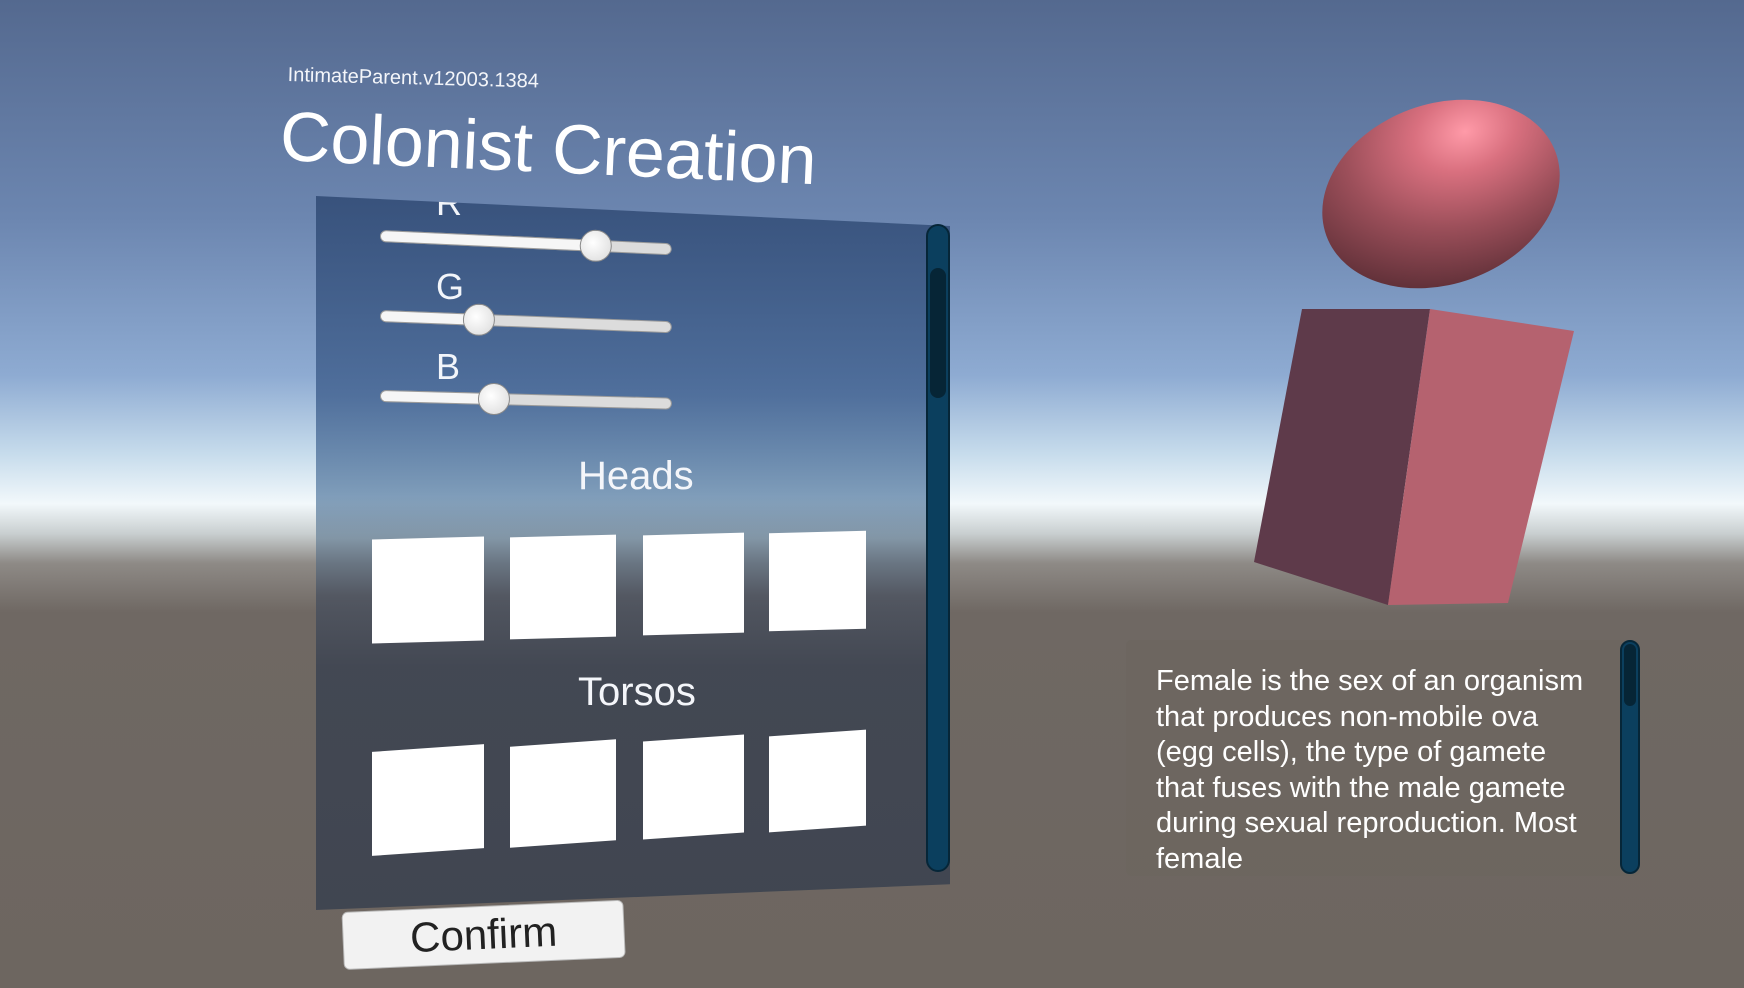 The image size is (1744, 988). I want to click on character-head, so click(1441, 194).